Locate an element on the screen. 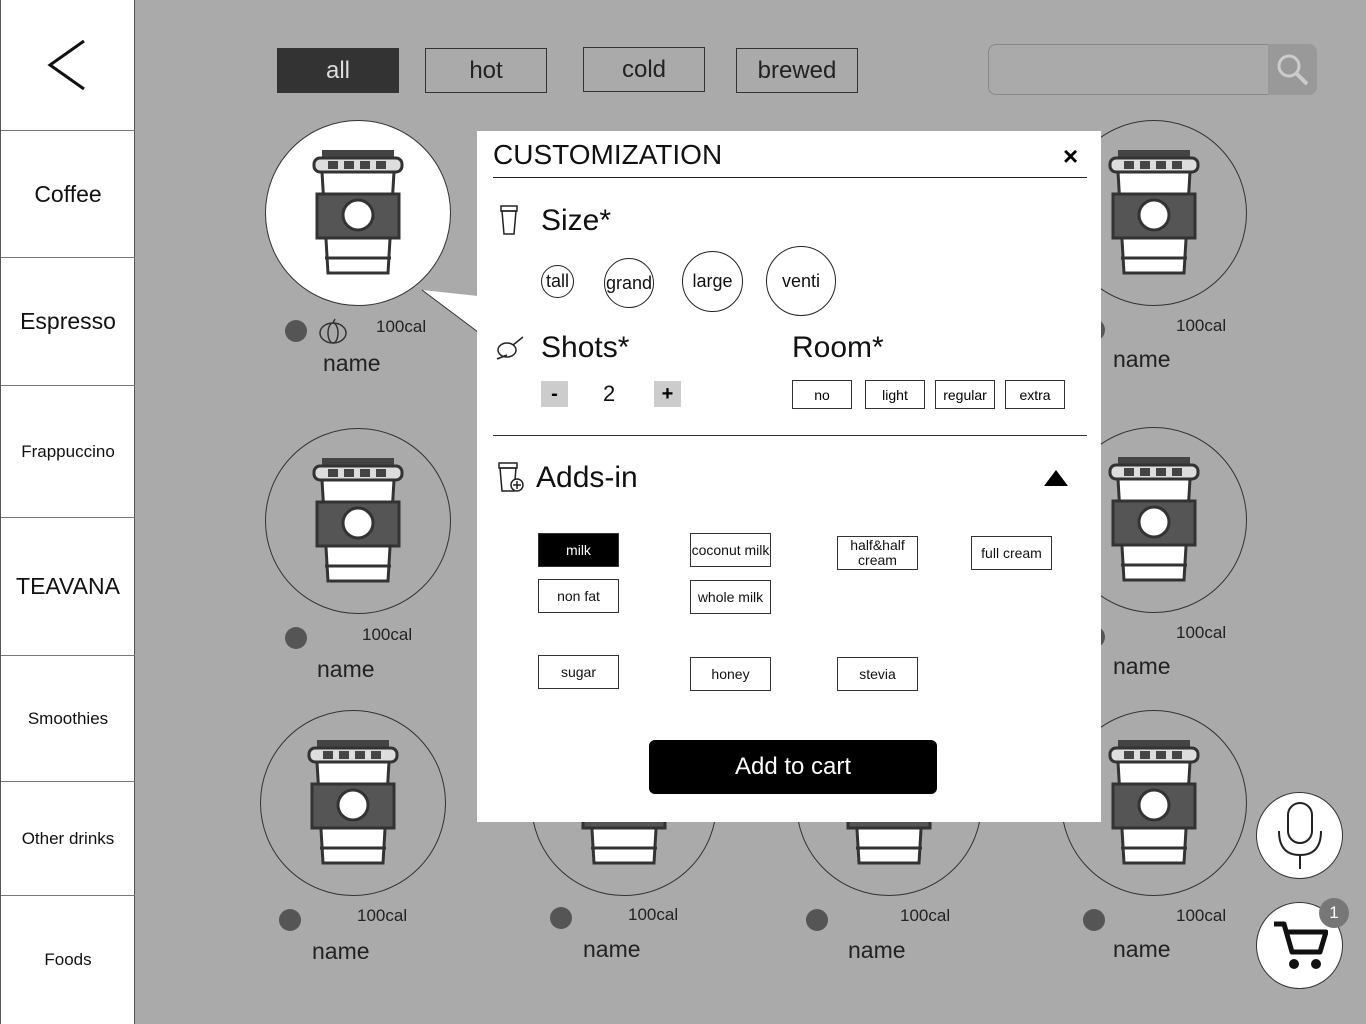 The width and height of the screenshot is (1366, 1024). filter-cold: cold is located at coordinates (644, 69).